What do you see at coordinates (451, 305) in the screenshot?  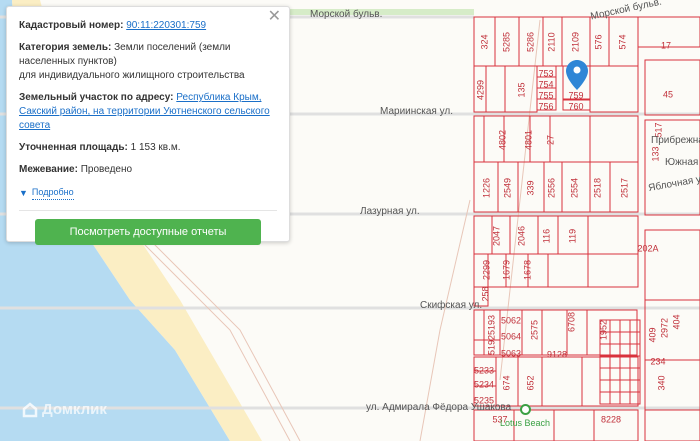 I see `street-label: Скифская ул.` at bounding box center [451, 305].